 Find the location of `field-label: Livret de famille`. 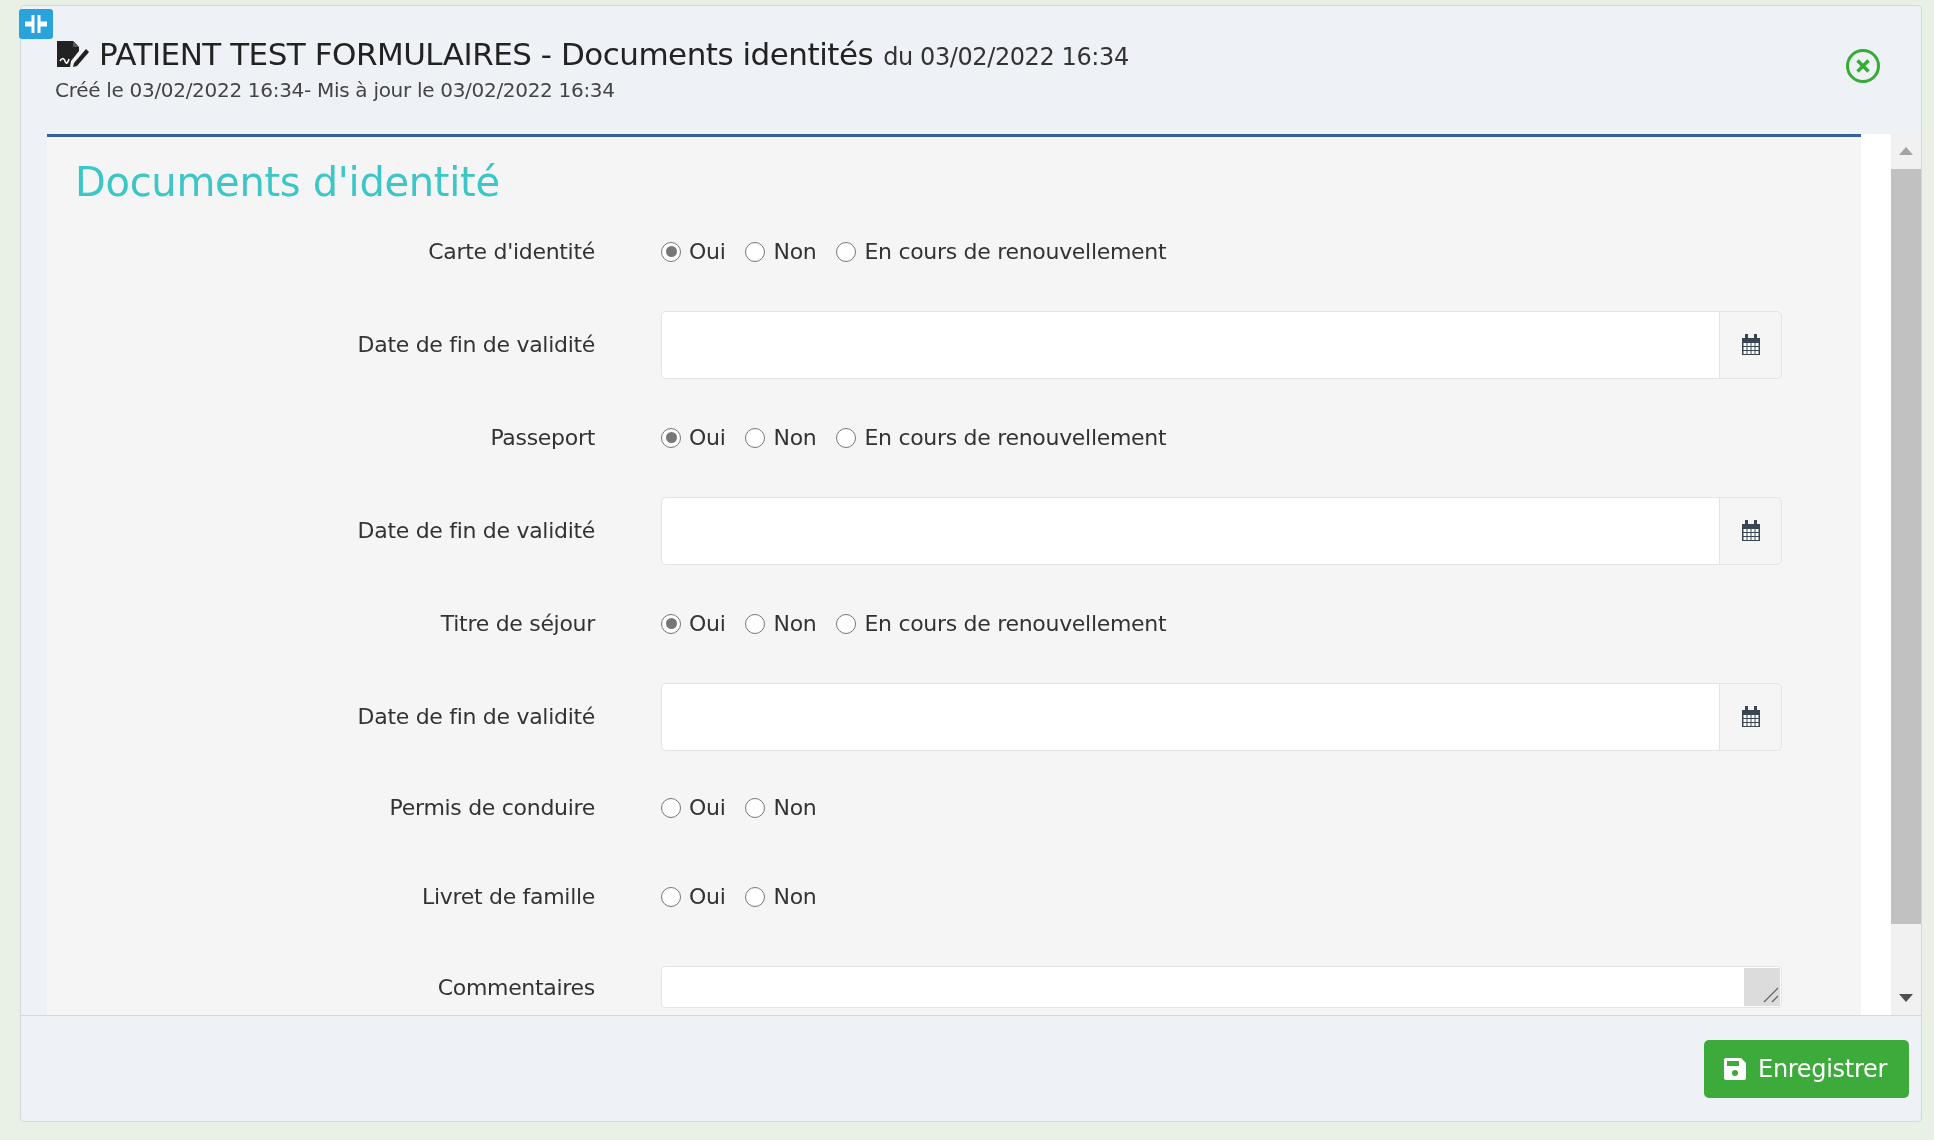

field-label: Livret de famille is located at coordinates (507, 896).